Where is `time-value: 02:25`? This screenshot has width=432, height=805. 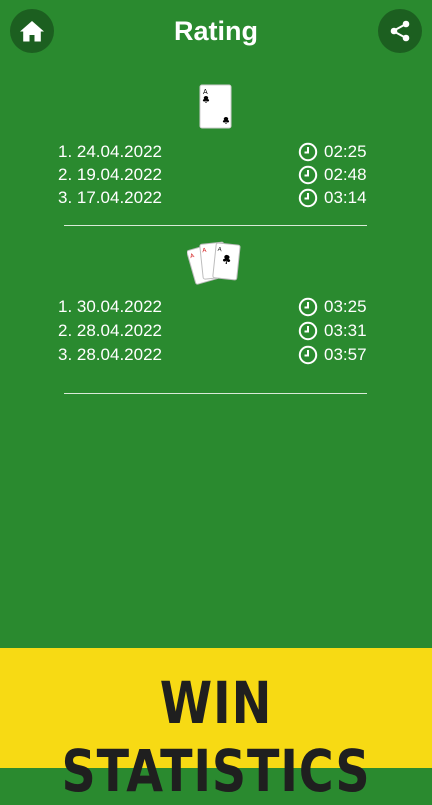 time-value: 02:25 is located at coordinates (332, 152).